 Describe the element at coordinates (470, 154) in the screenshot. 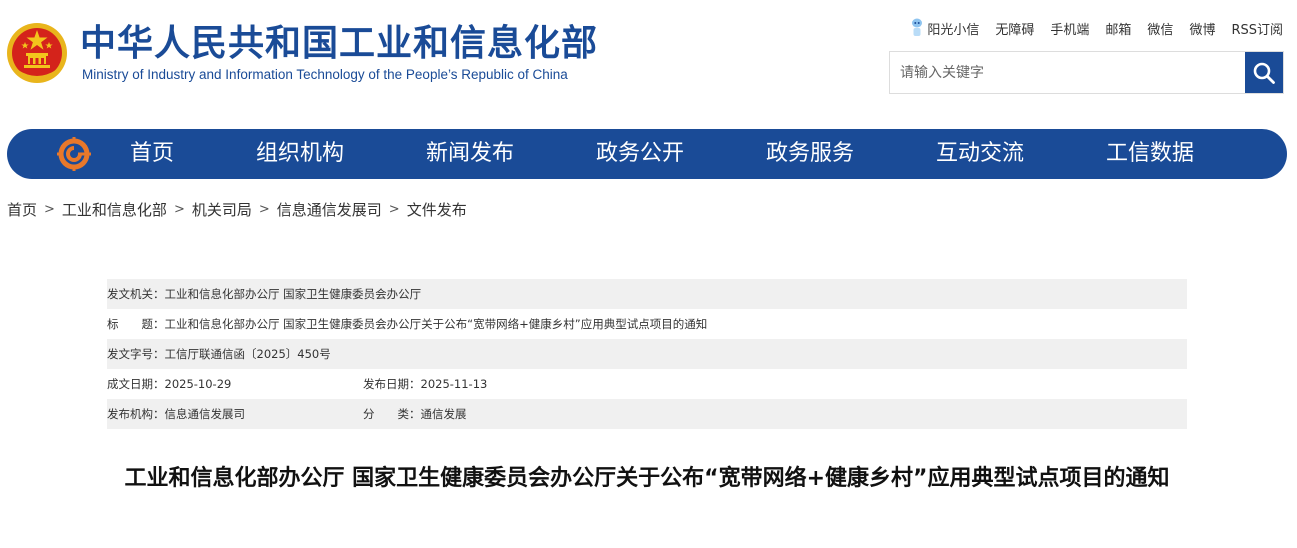

I see `nav-news: 新闻发布` at that location.